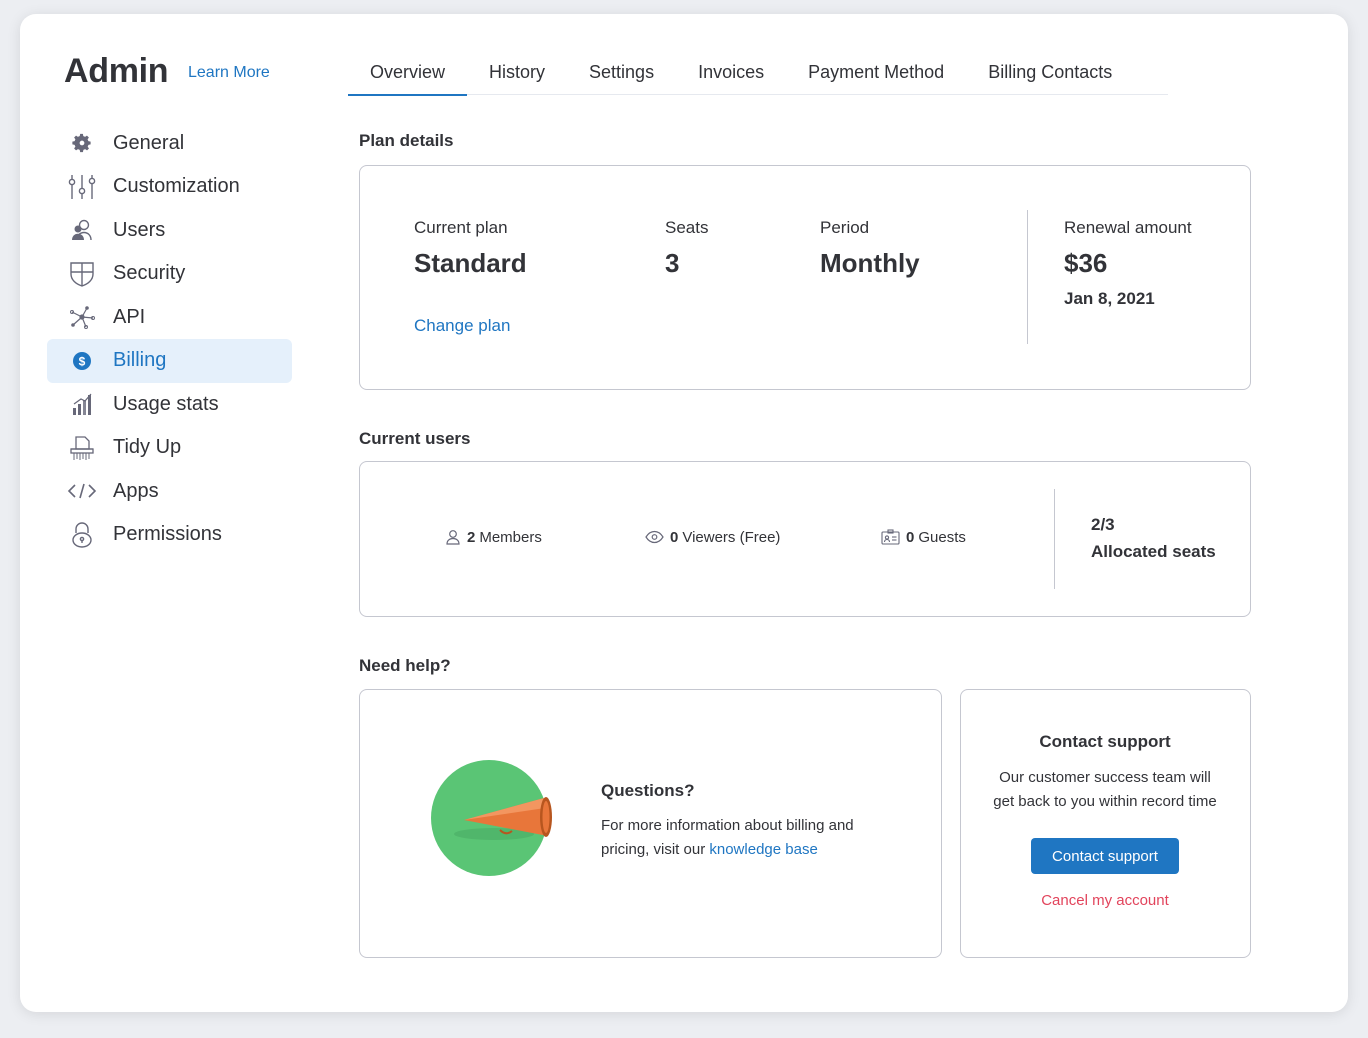 Image resolution: width=1368 pixels, height=1038 pixels. What do you see at coordinates (672, 263) in the screenshot?
I see `seats-value: 3` at bounding box center [672, 263].